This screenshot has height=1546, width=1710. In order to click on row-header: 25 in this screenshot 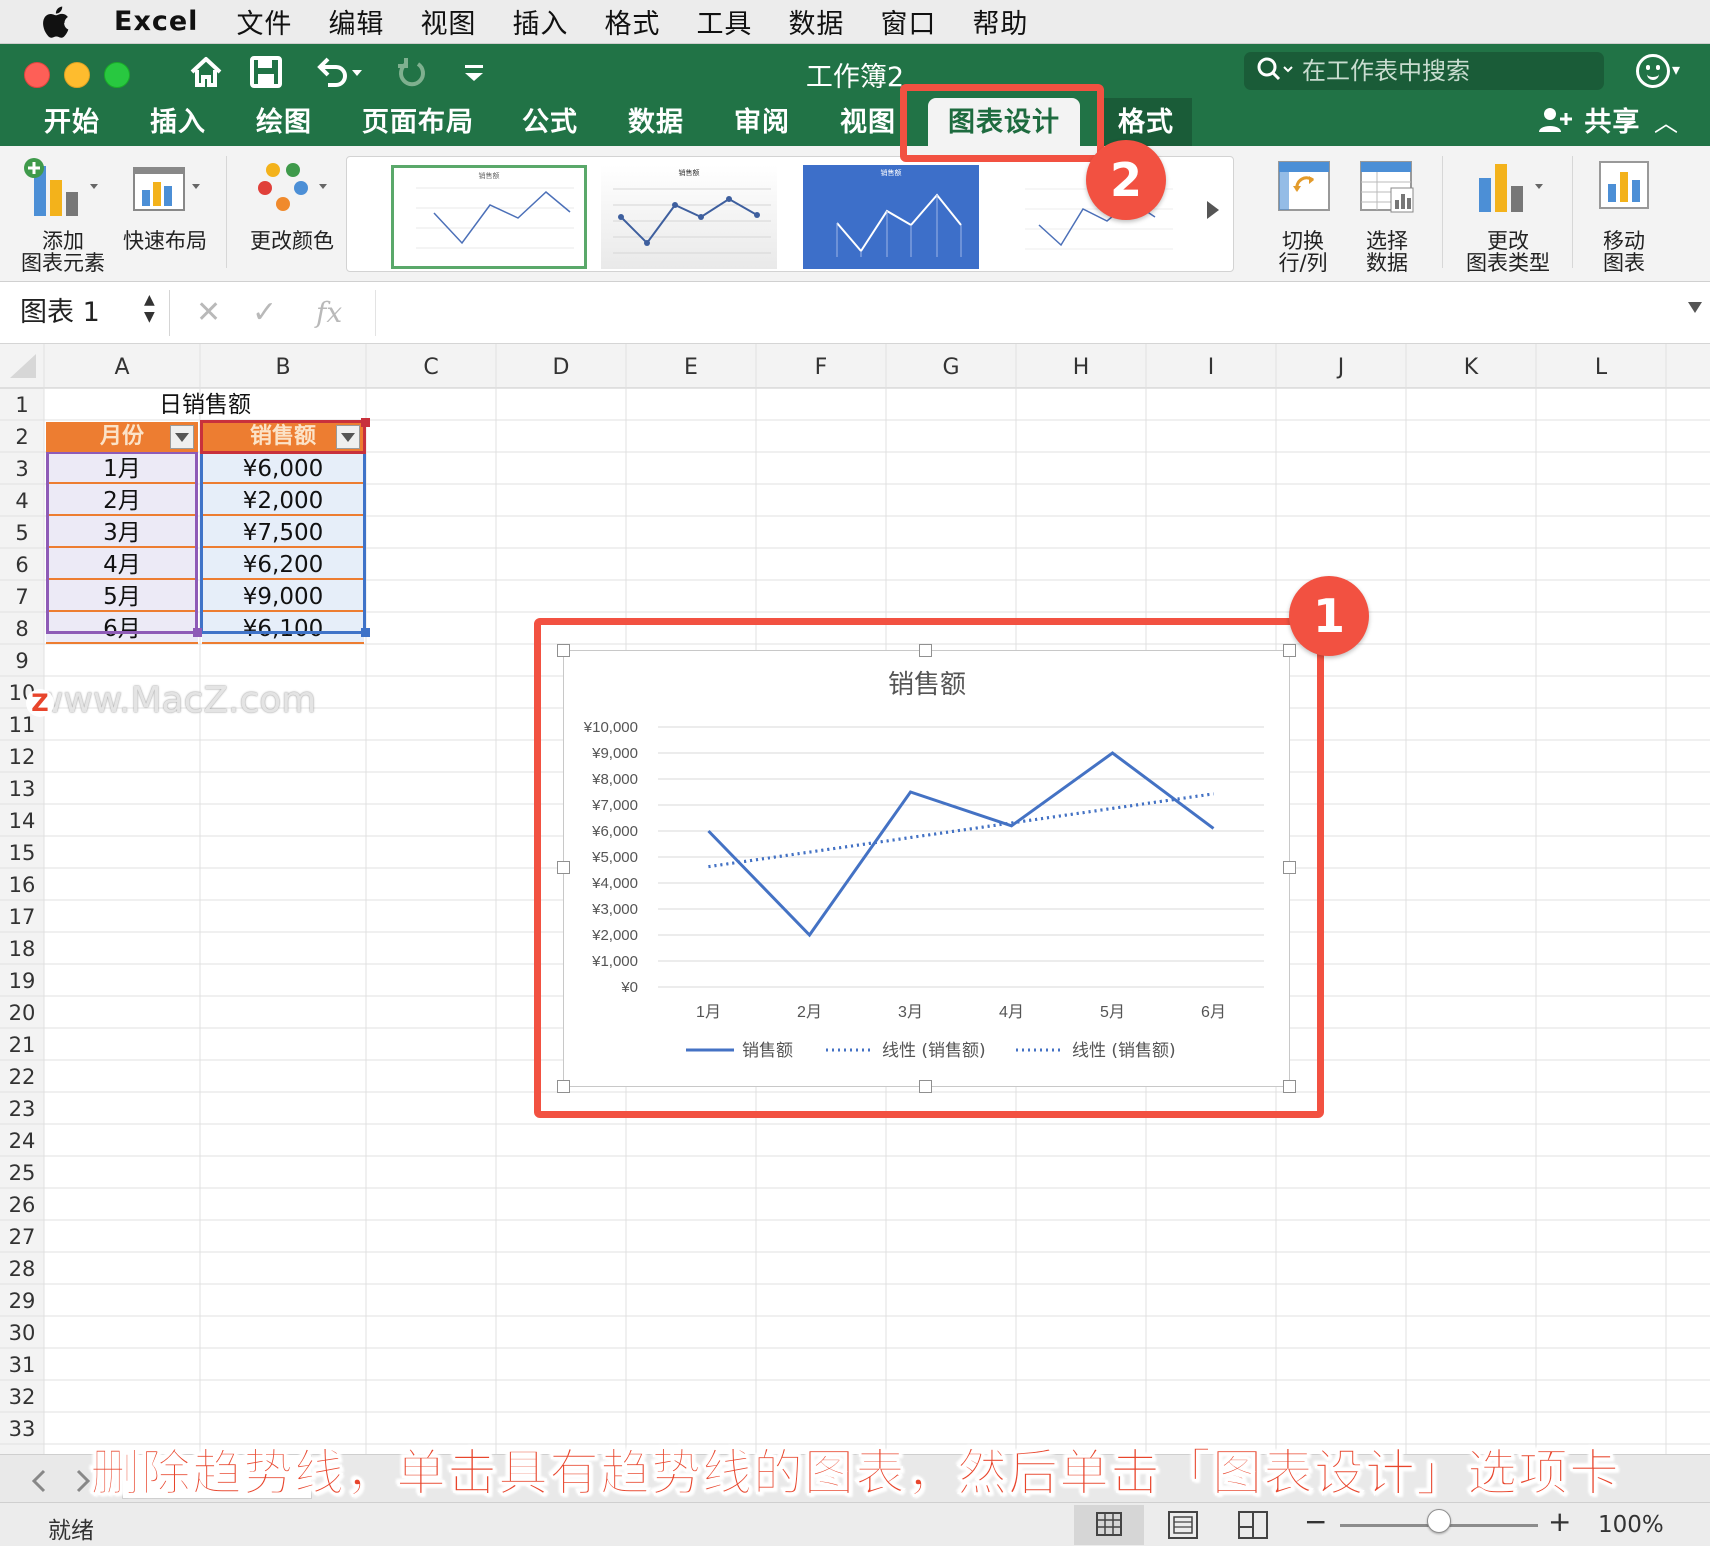, I will do `click(22, 1172)`.